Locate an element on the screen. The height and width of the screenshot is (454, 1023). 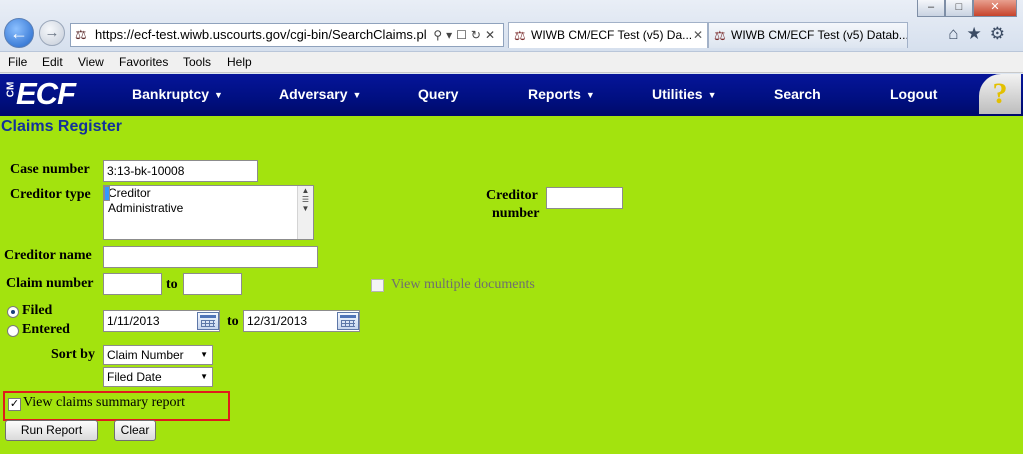
nav-logout: Logout is located at coordinates (913, 94).